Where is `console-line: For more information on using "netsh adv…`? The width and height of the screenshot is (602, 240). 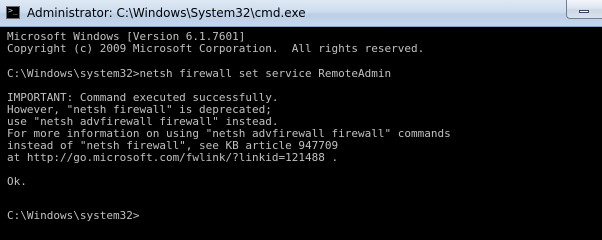
console-line: For more information on using "netsh adv… is located at coordinates (229, 133).